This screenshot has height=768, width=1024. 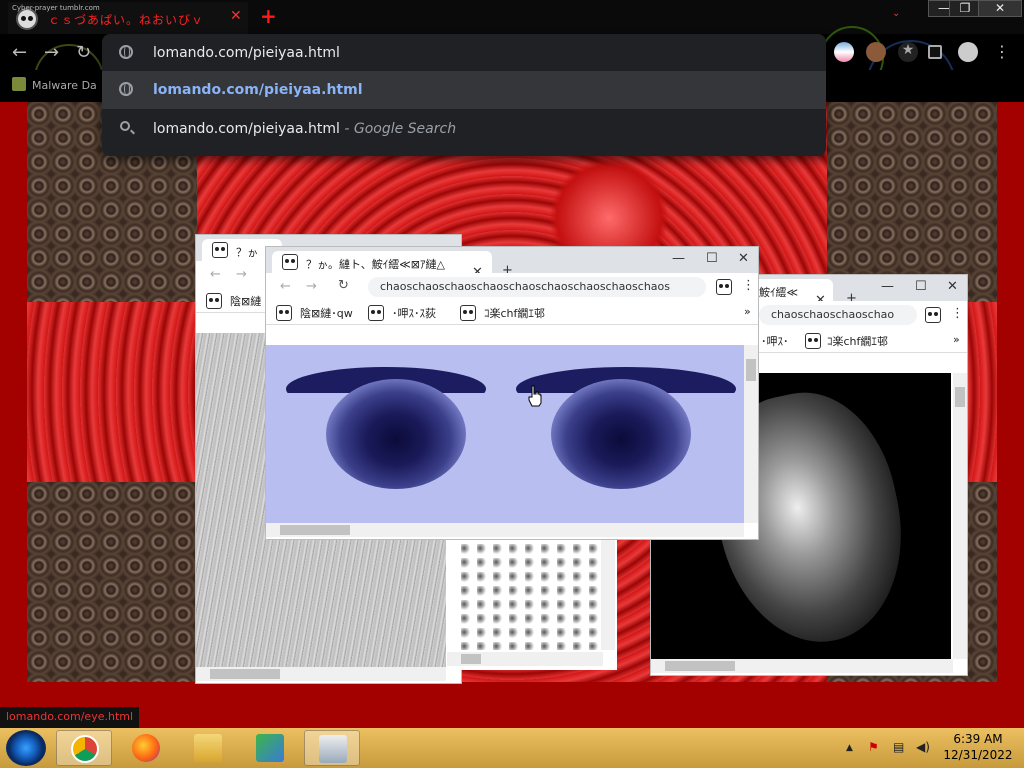 What do you see at coordinates (396, 434) in the screenshot?
I see `eye-left-shape` at bounding box center [396, 434].